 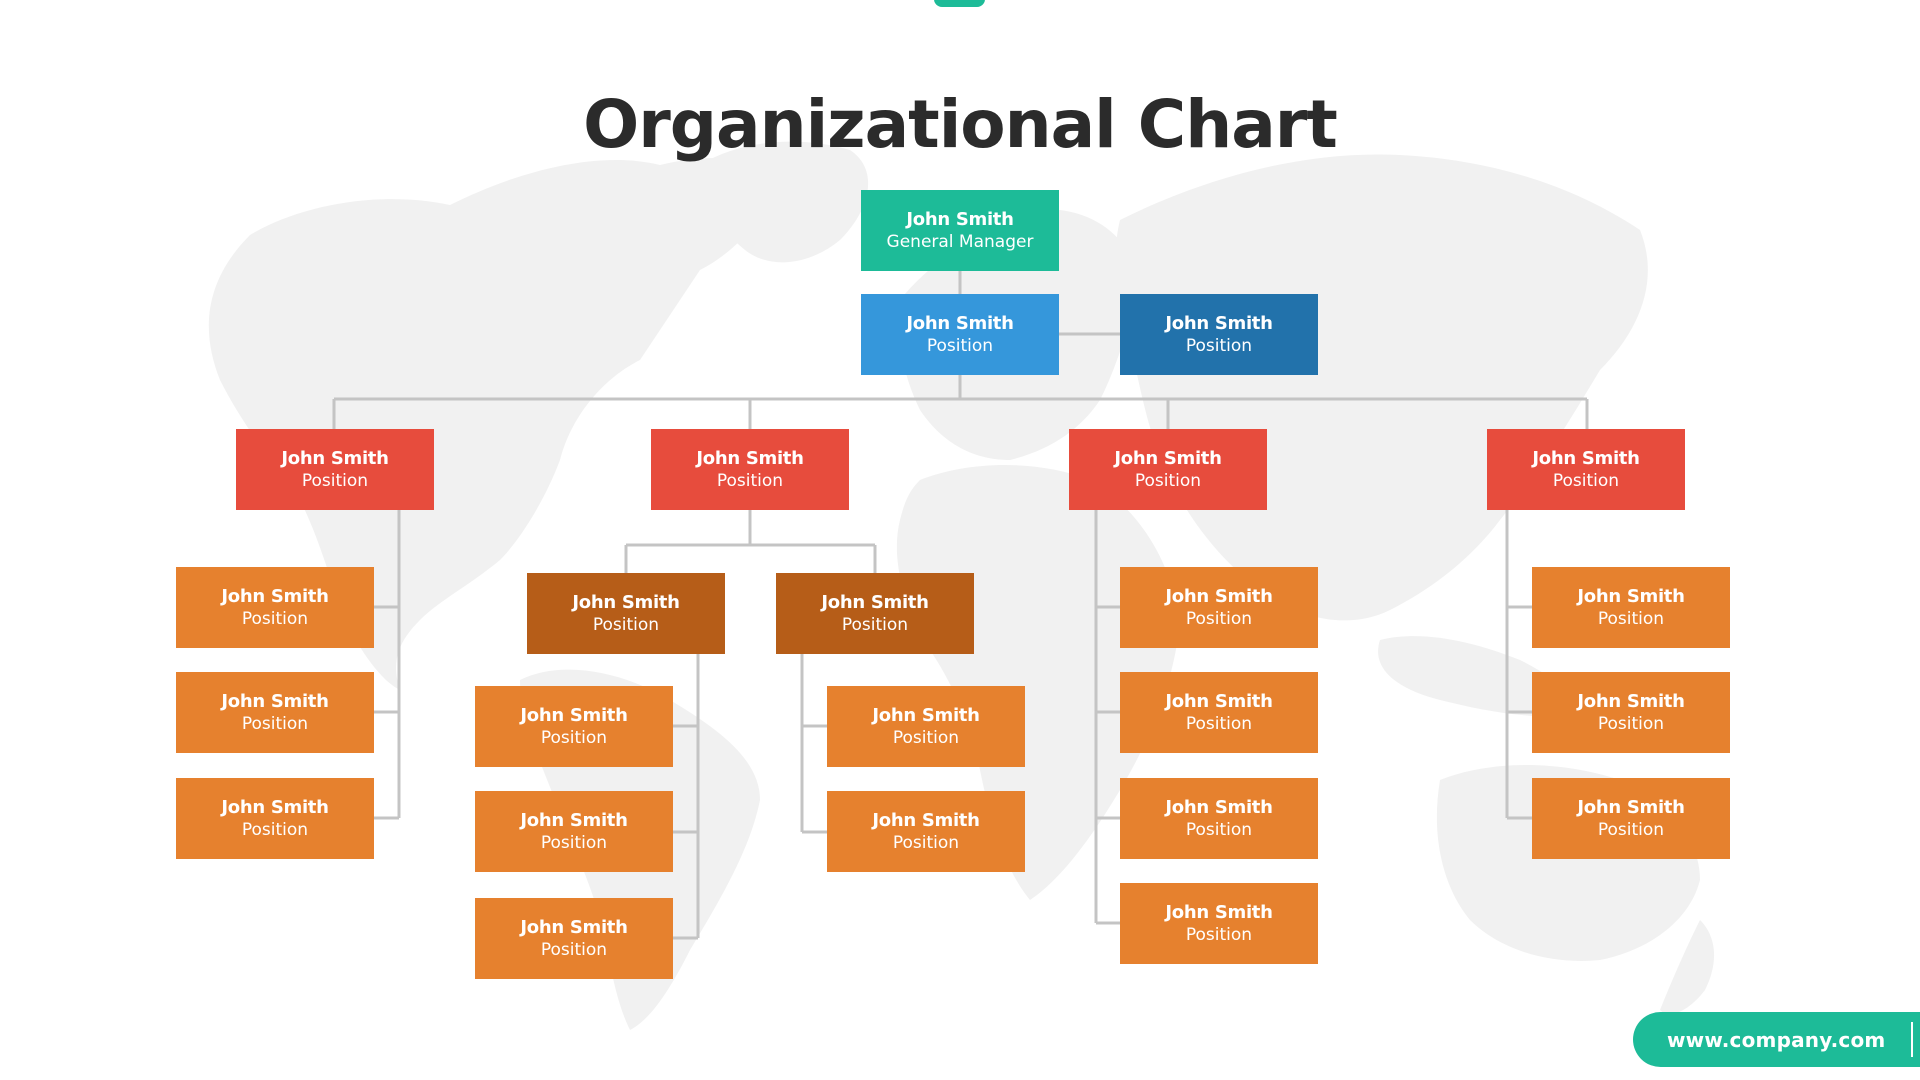 I want to click on node-role: General Manager, so click(x=960, y=241).